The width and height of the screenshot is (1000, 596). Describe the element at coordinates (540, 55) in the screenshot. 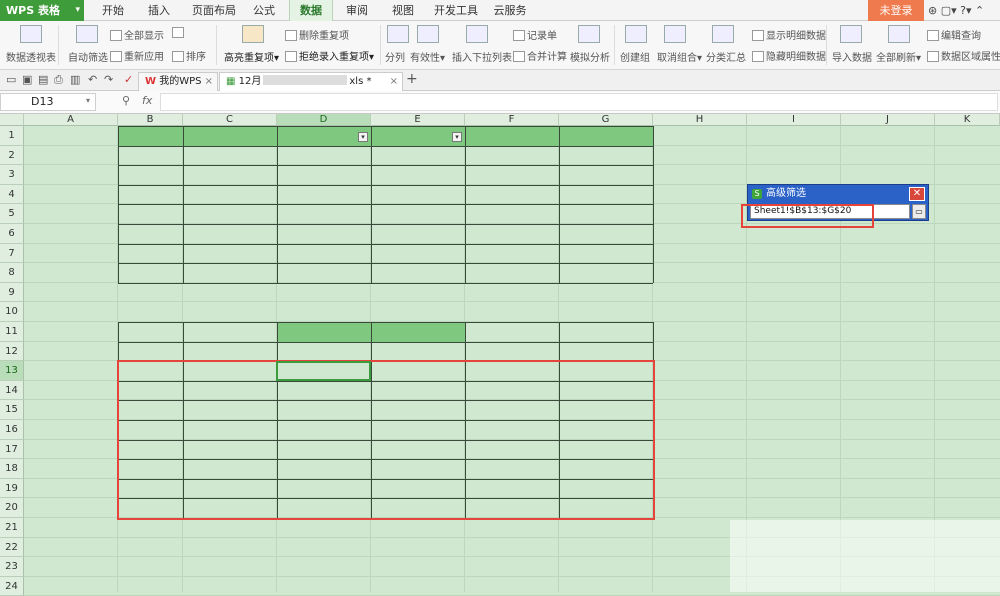

I see `merge-calc-button: 合并计算` at that location.